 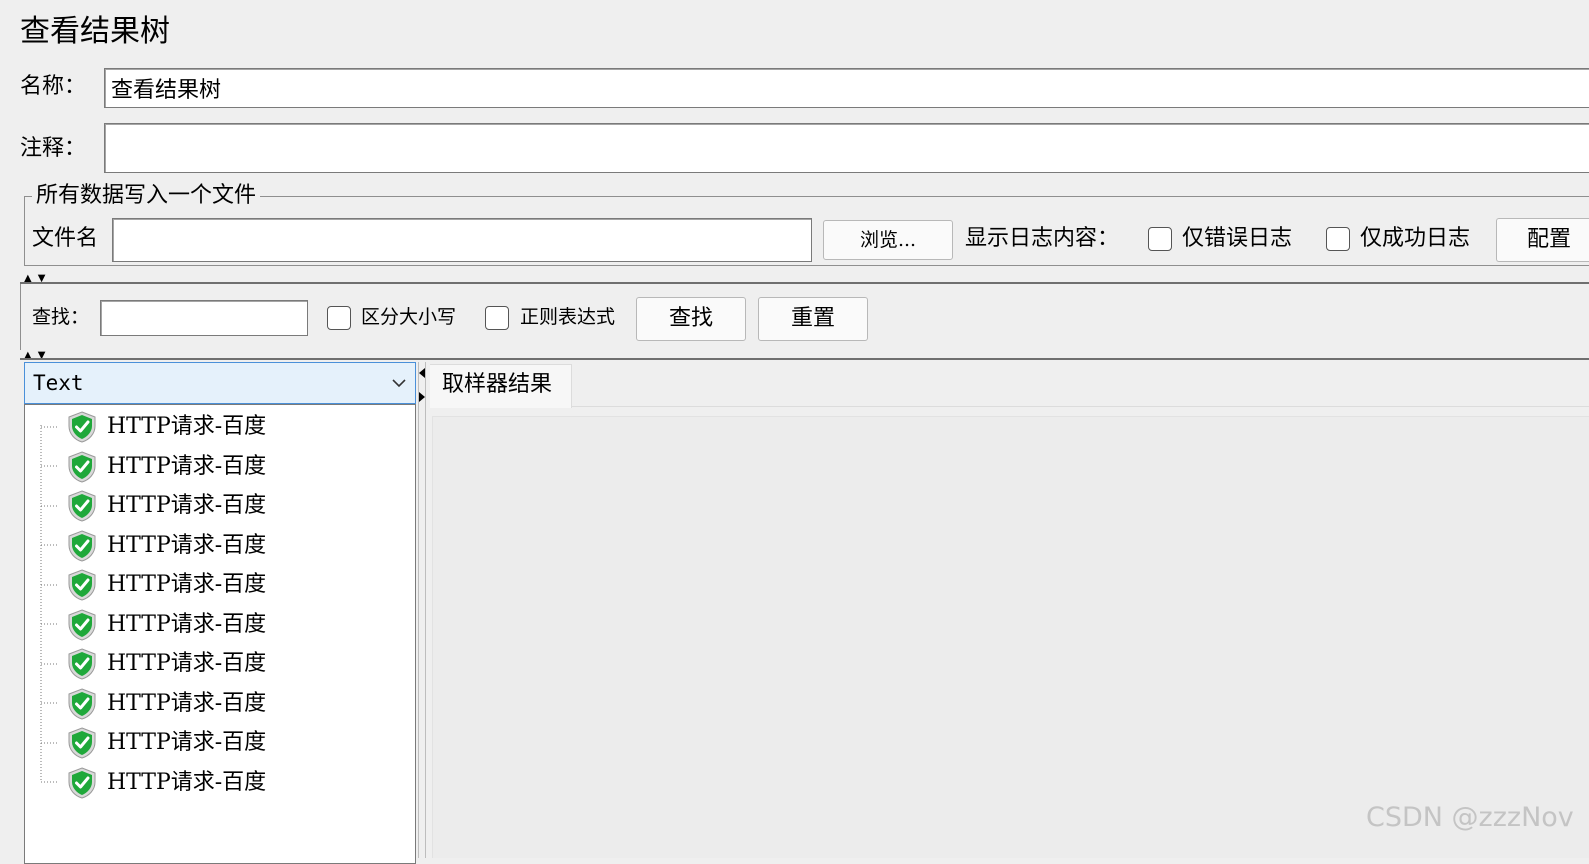 What do you see at coordinates (204, 318) in the screenshot?
I see `search-input` at bounding box center [204, 318].